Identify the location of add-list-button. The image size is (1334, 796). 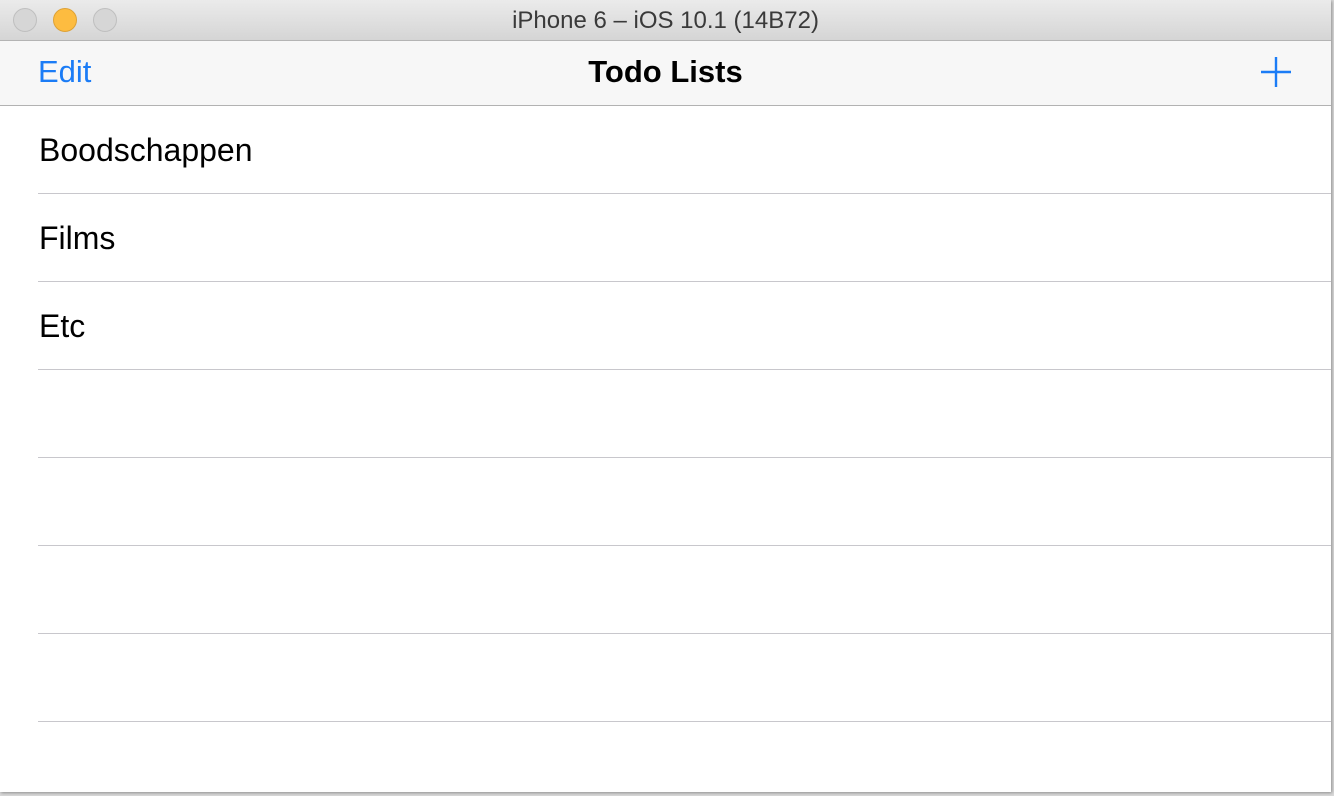
(1276, 72).